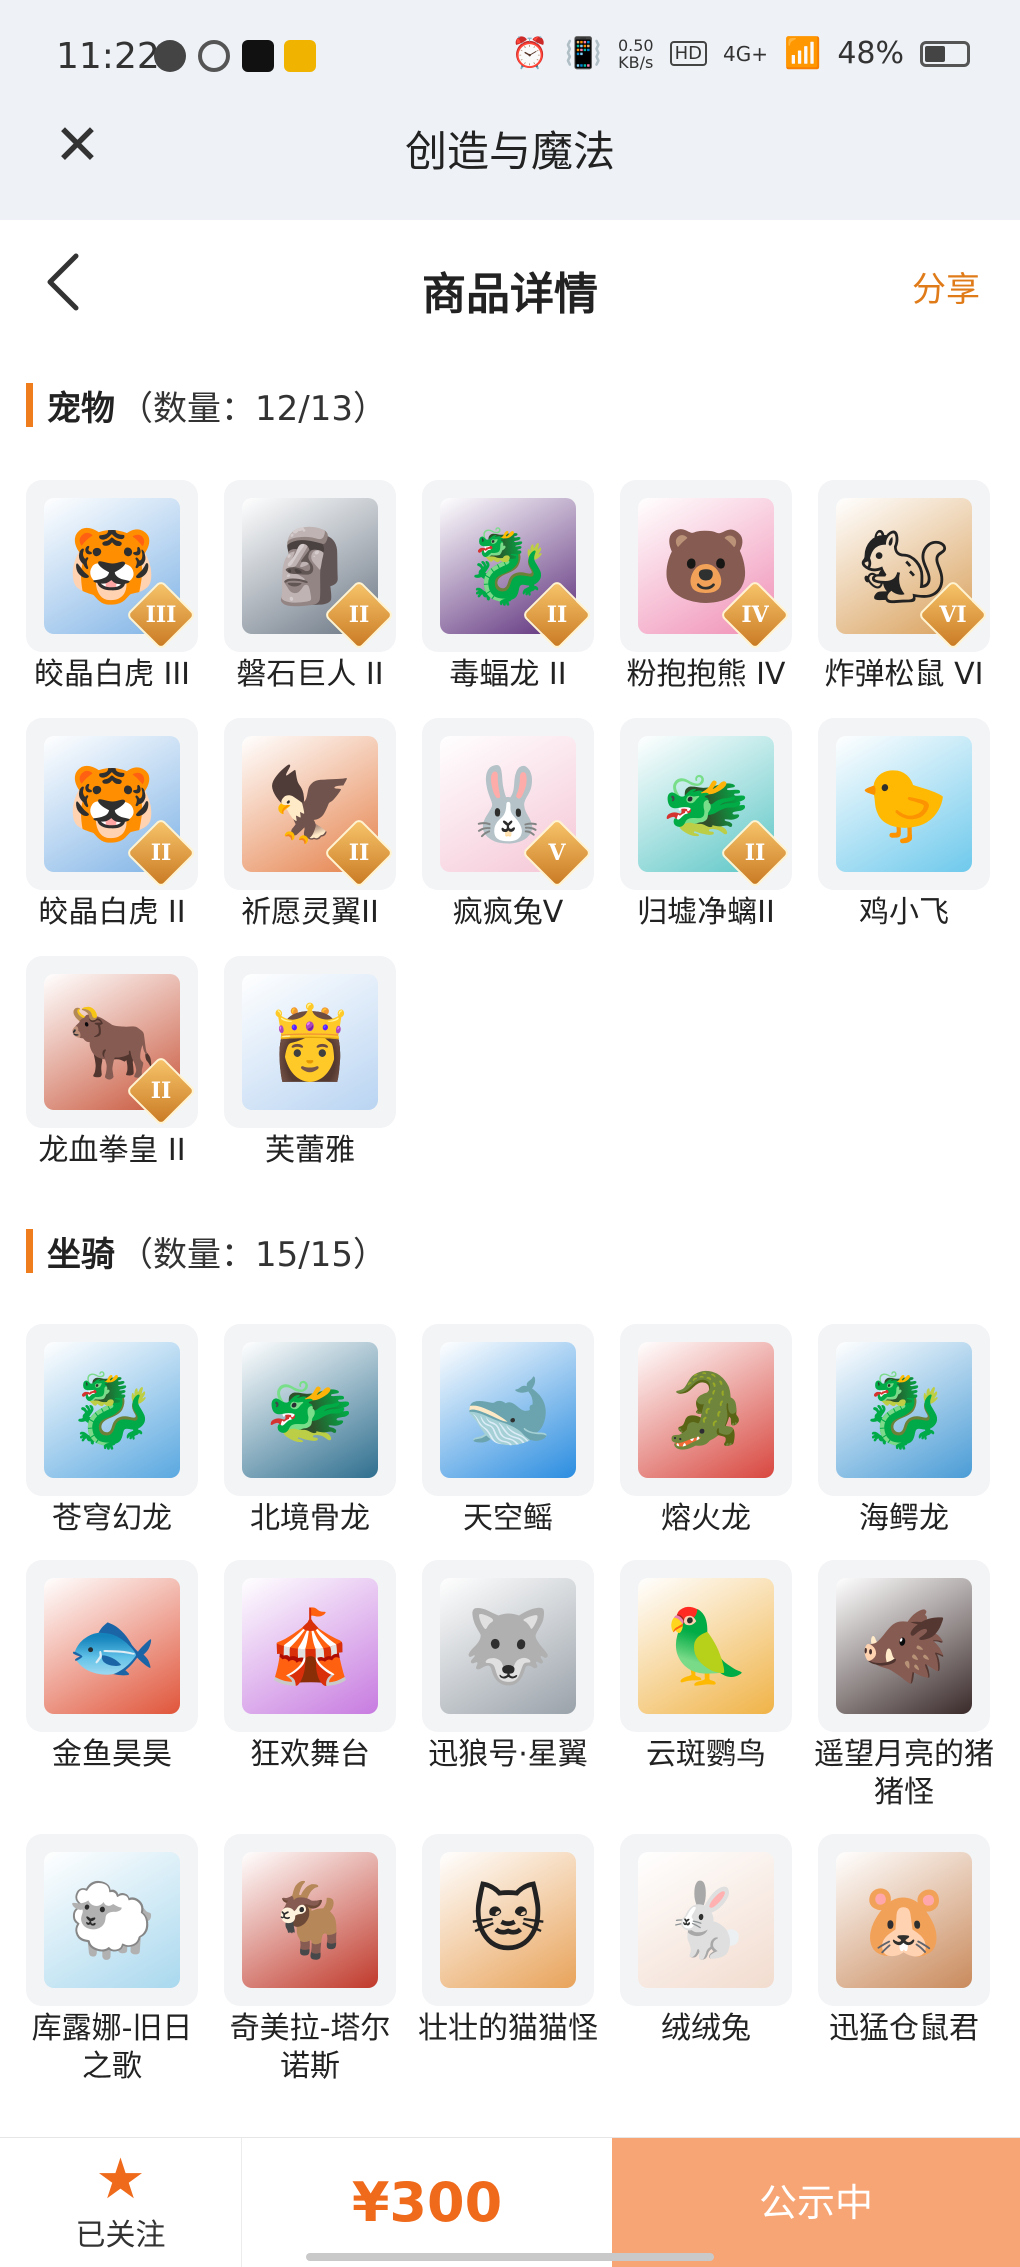  I want to click on net-speed: 0.50 KB/s, so click(636, 54).